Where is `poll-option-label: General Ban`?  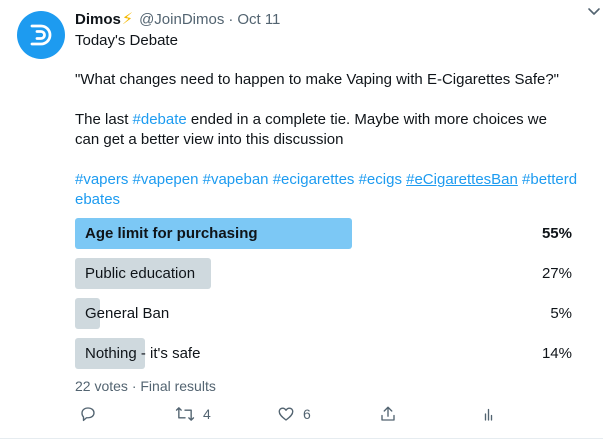 poll-option-label: General Ban is located at coordinates (127, 313).